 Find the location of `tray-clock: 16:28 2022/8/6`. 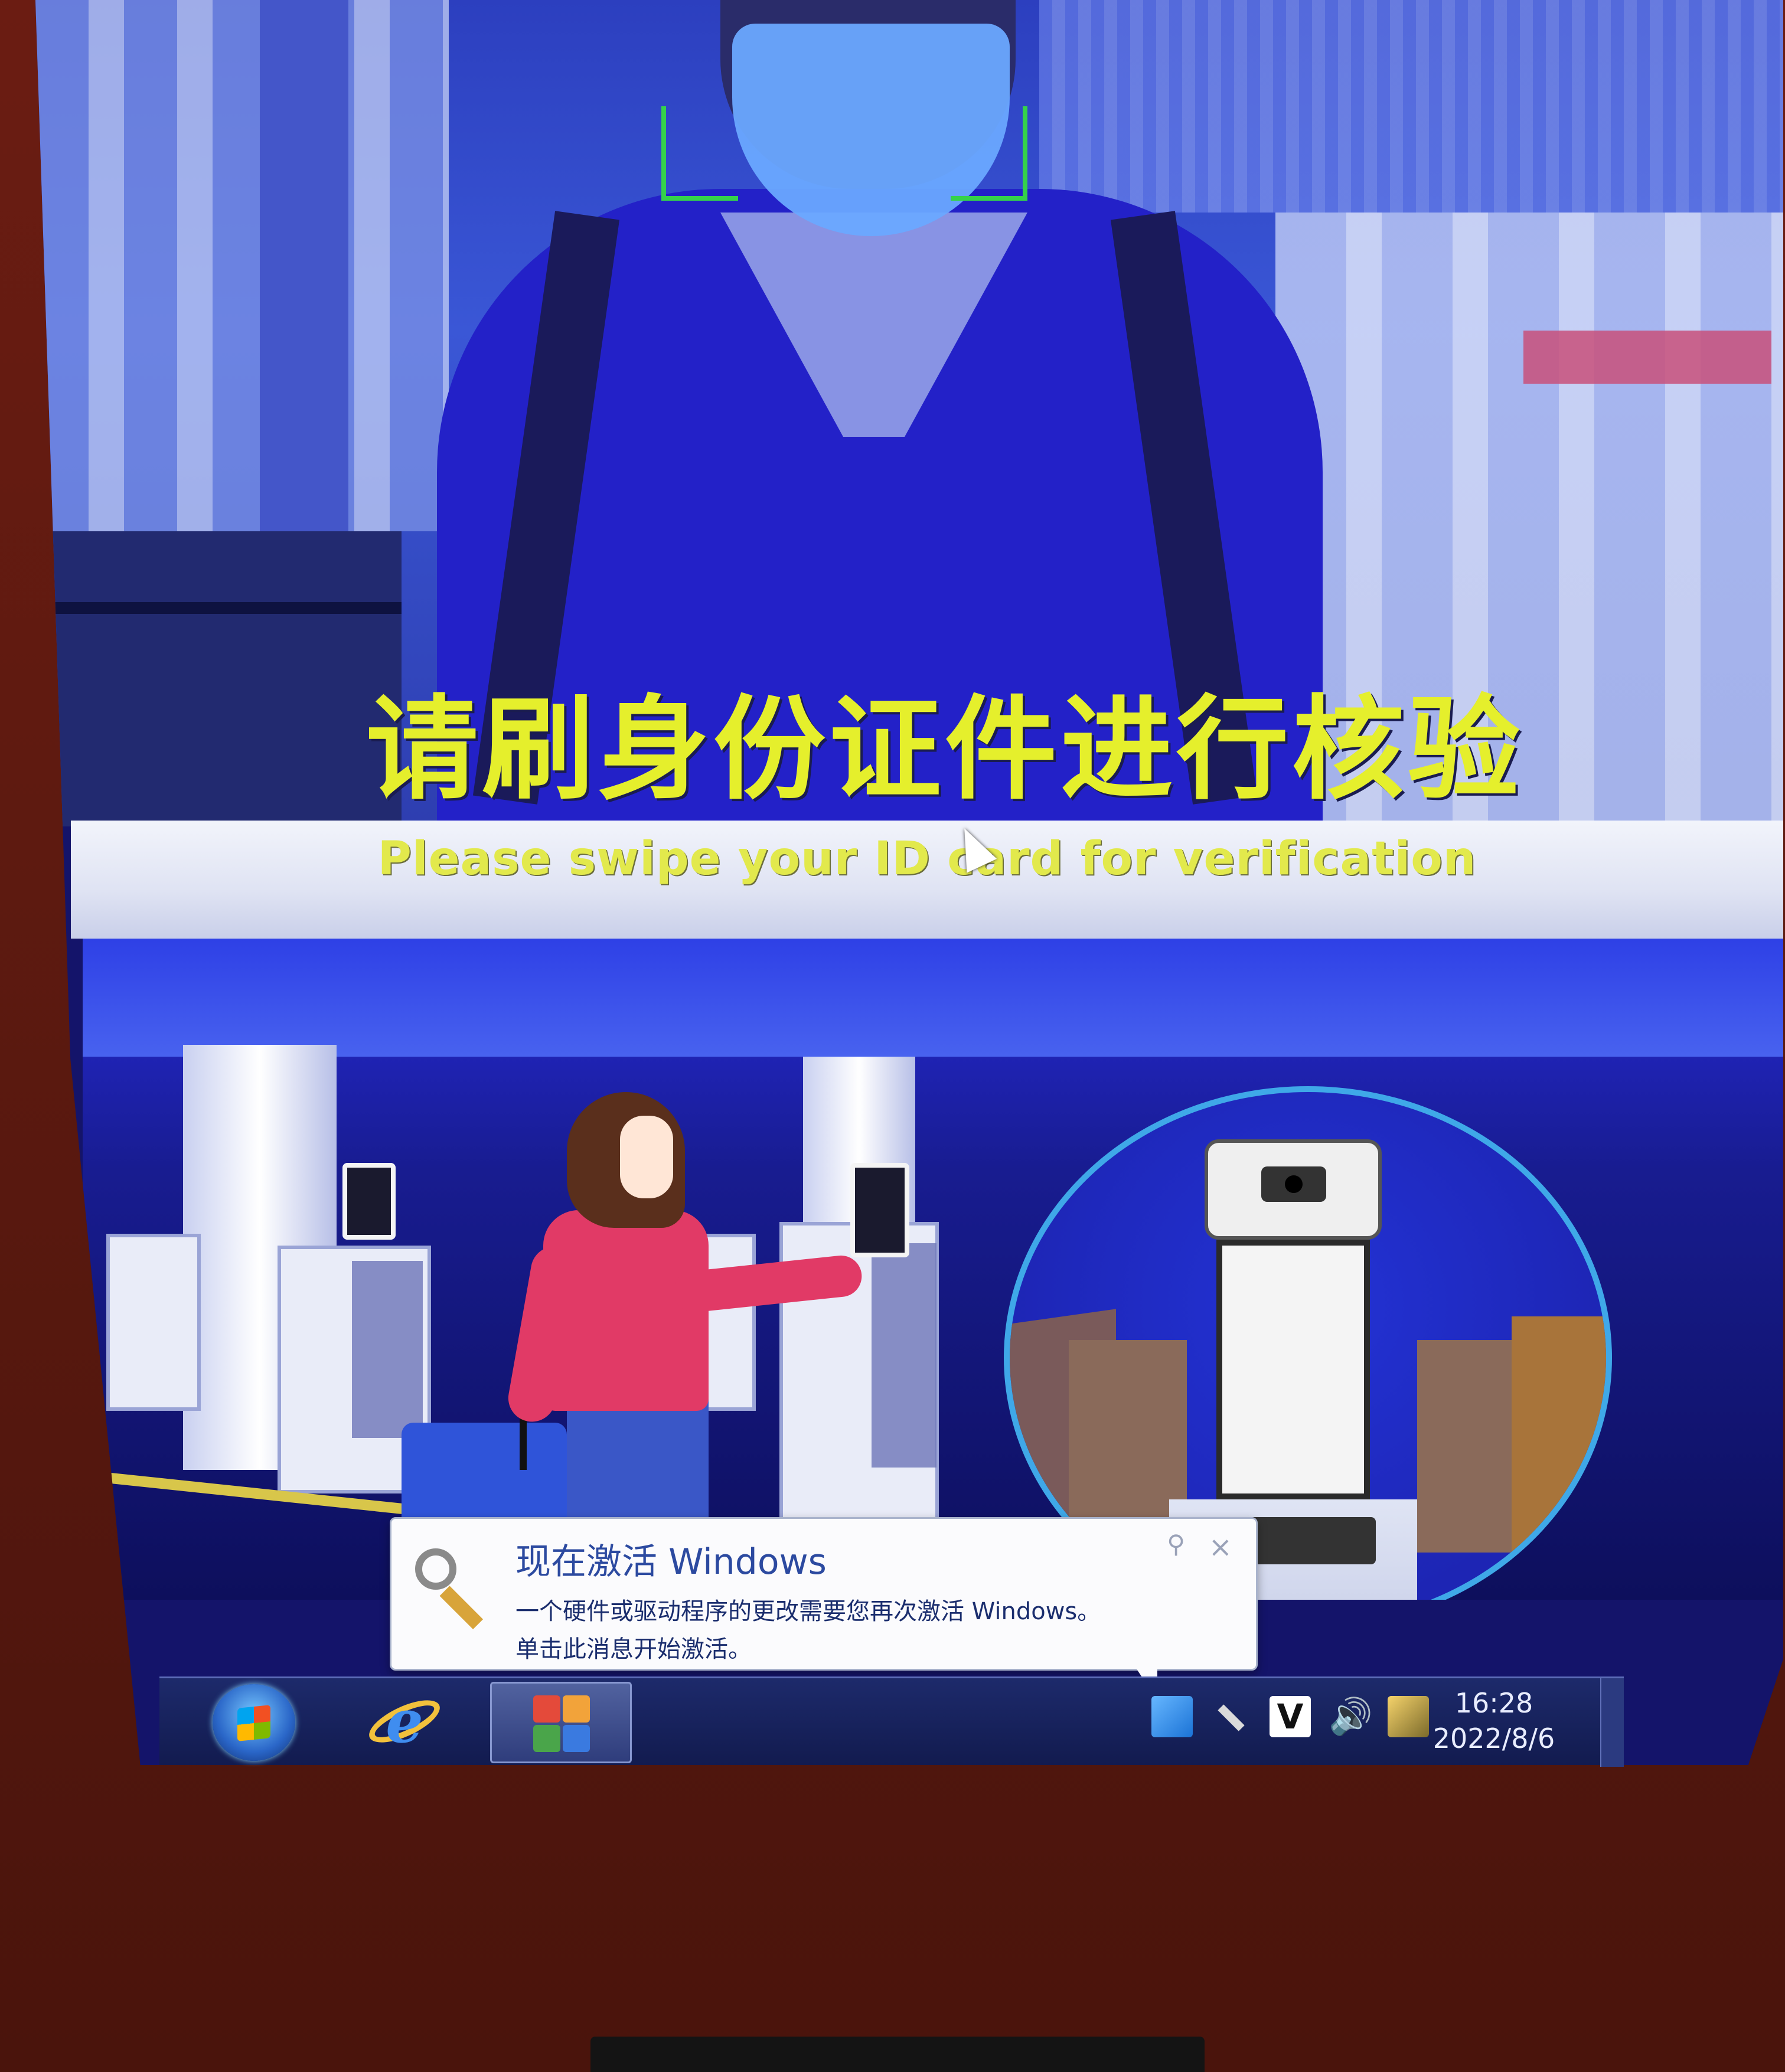

tray-clock: 16:28 2022/8/6 is located at coordinates (1494, 1721).